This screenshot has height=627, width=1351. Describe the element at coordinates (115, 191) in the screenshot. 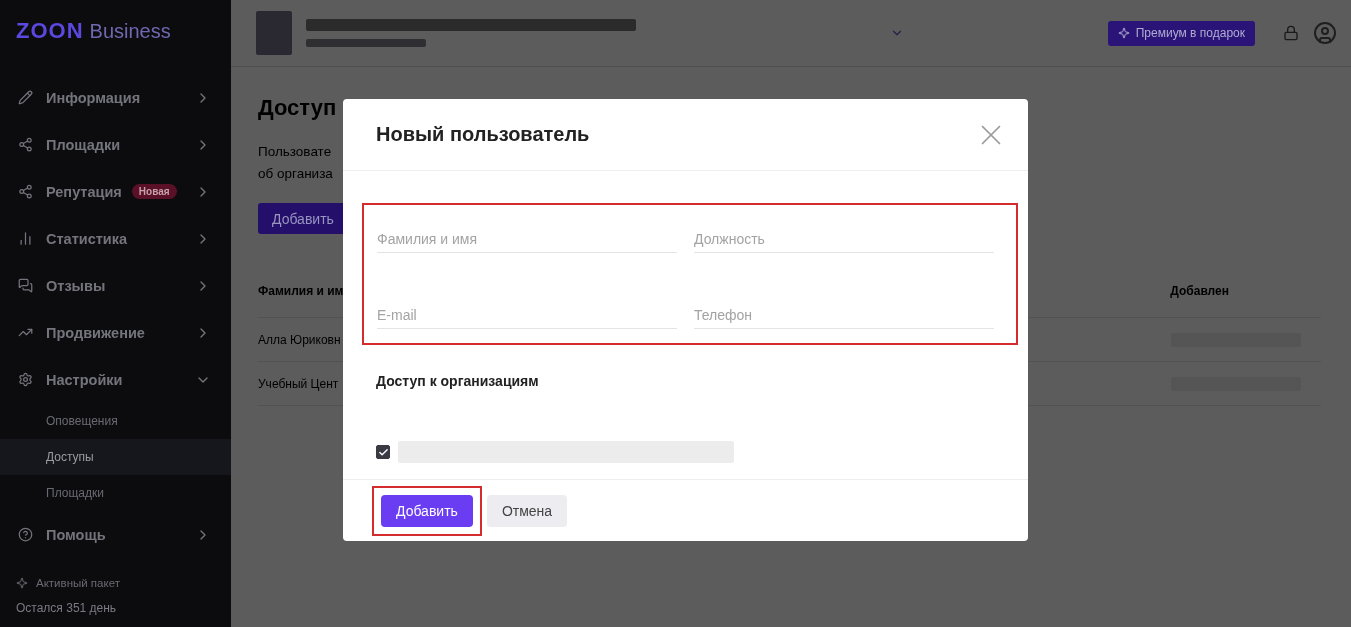

I see `sidebar-item: Репутация Новая` at that location.